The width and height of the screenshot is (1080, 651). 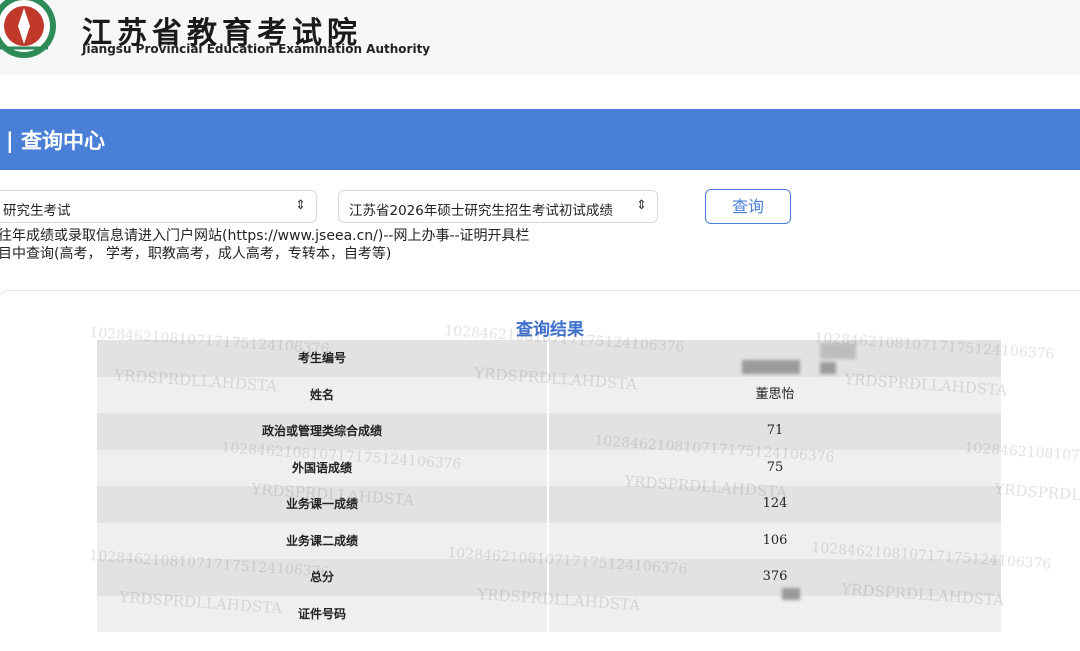 What do you see at coordinates (55, 141) in the screenshot?
I see `section-title: | 查询中心` at bounding box center [55, 141].